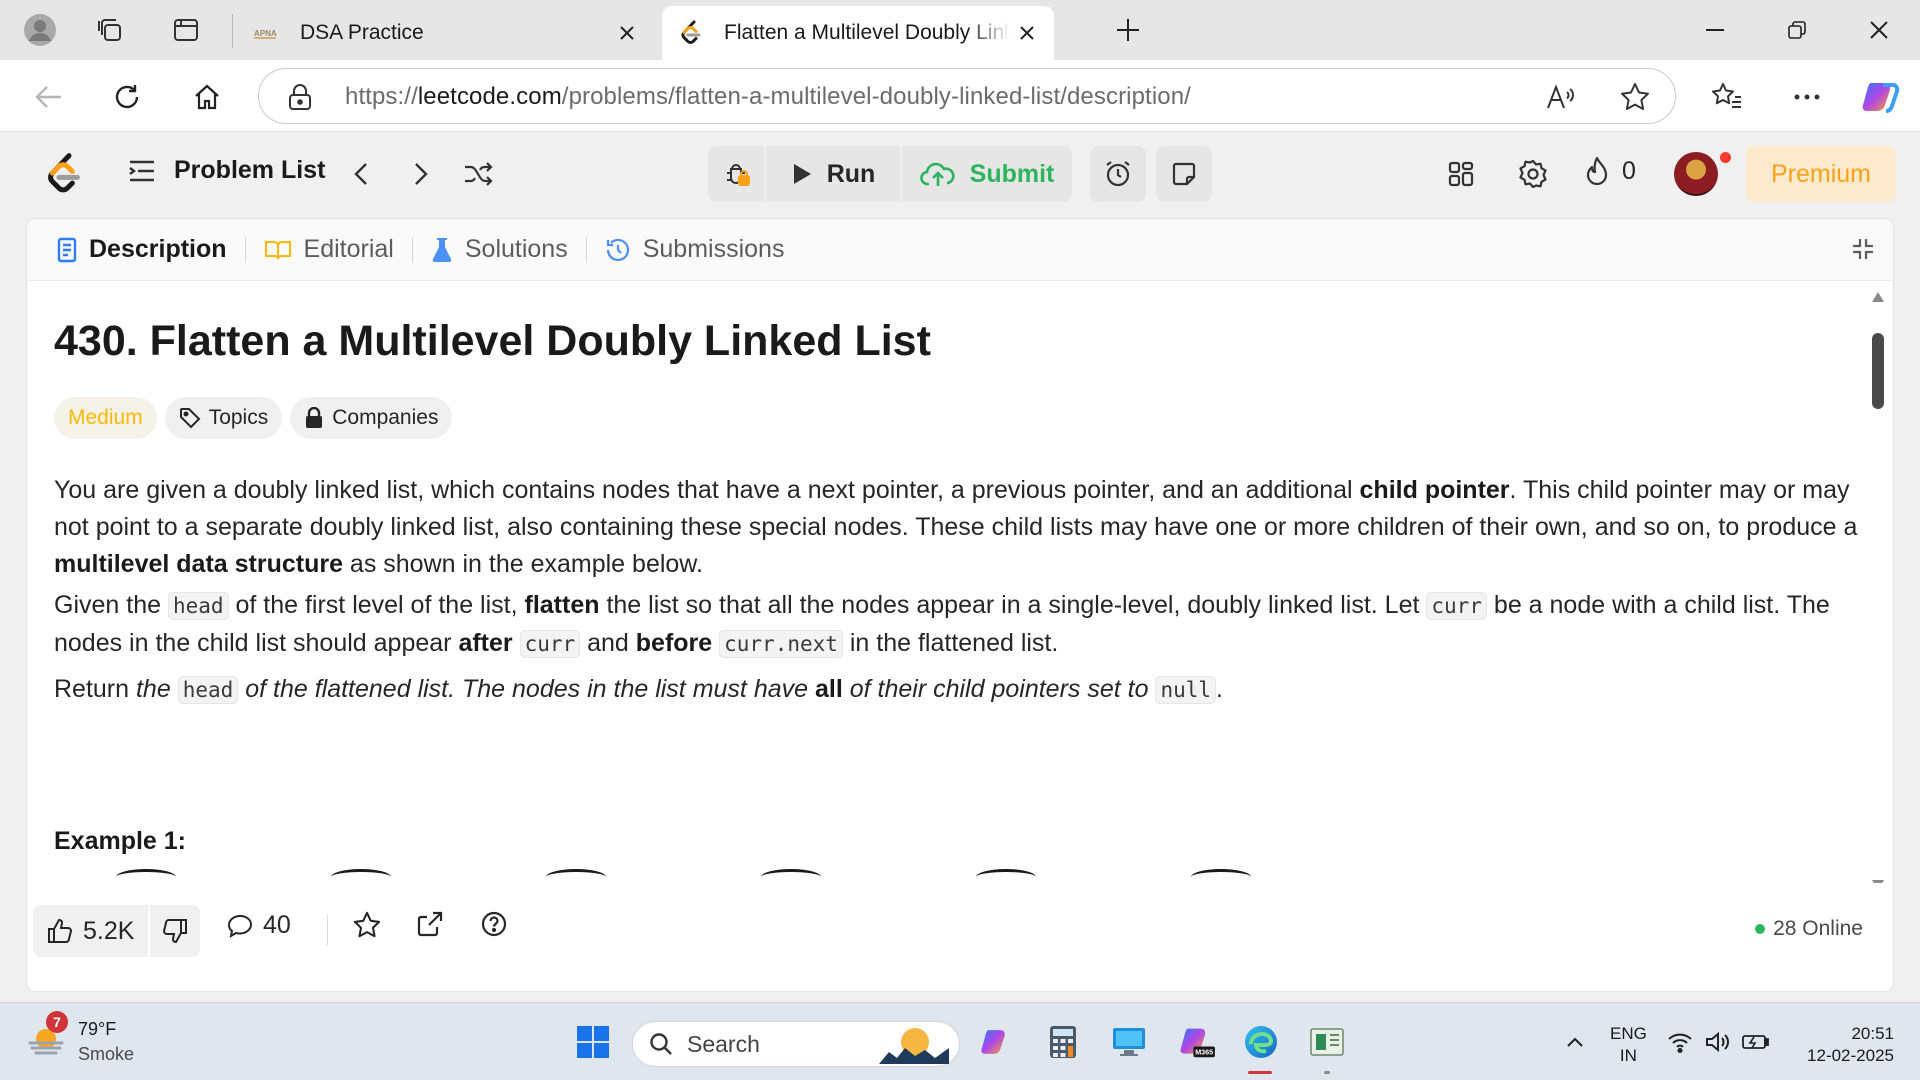 Image resolution: width=1920 pixels, height=1080 pixels. I want to click on settings-gear-icon, so click(1533, 174).